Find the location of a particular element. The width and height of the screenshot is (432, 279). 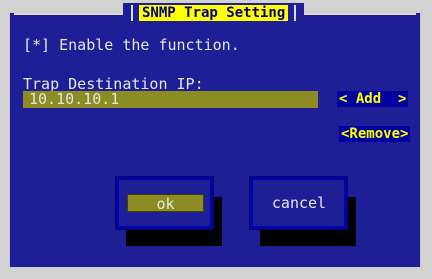

ok-button-label: ok is located at coordinates (165, 203).